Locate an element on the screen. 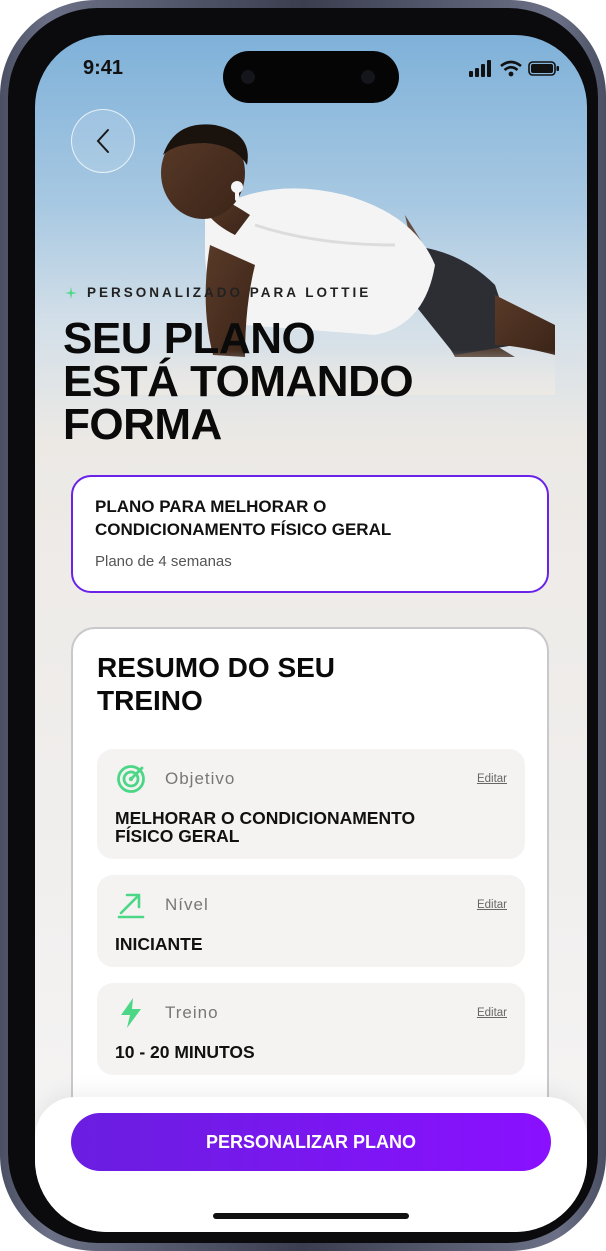 This screenshot has height=1251, width=606. home-indicator is located at coordinates (311, 1216).